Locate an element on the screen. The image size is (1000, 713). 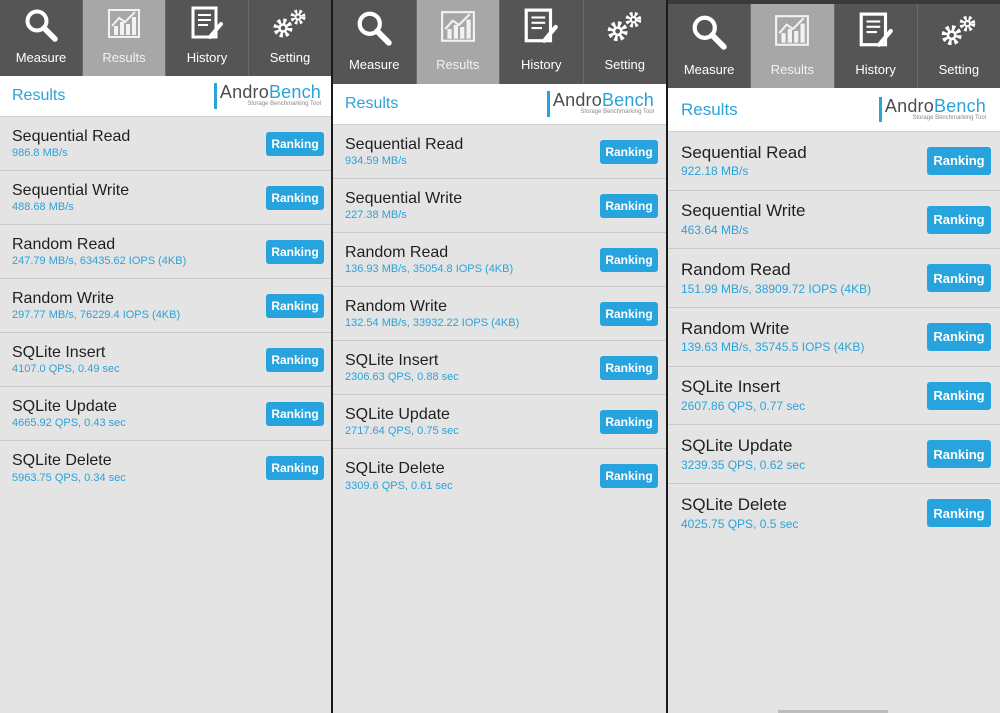
benchmark-value: 136.93 MB/s, 35054.8 IOPS (4KB) is located at coordinates (429, 269).